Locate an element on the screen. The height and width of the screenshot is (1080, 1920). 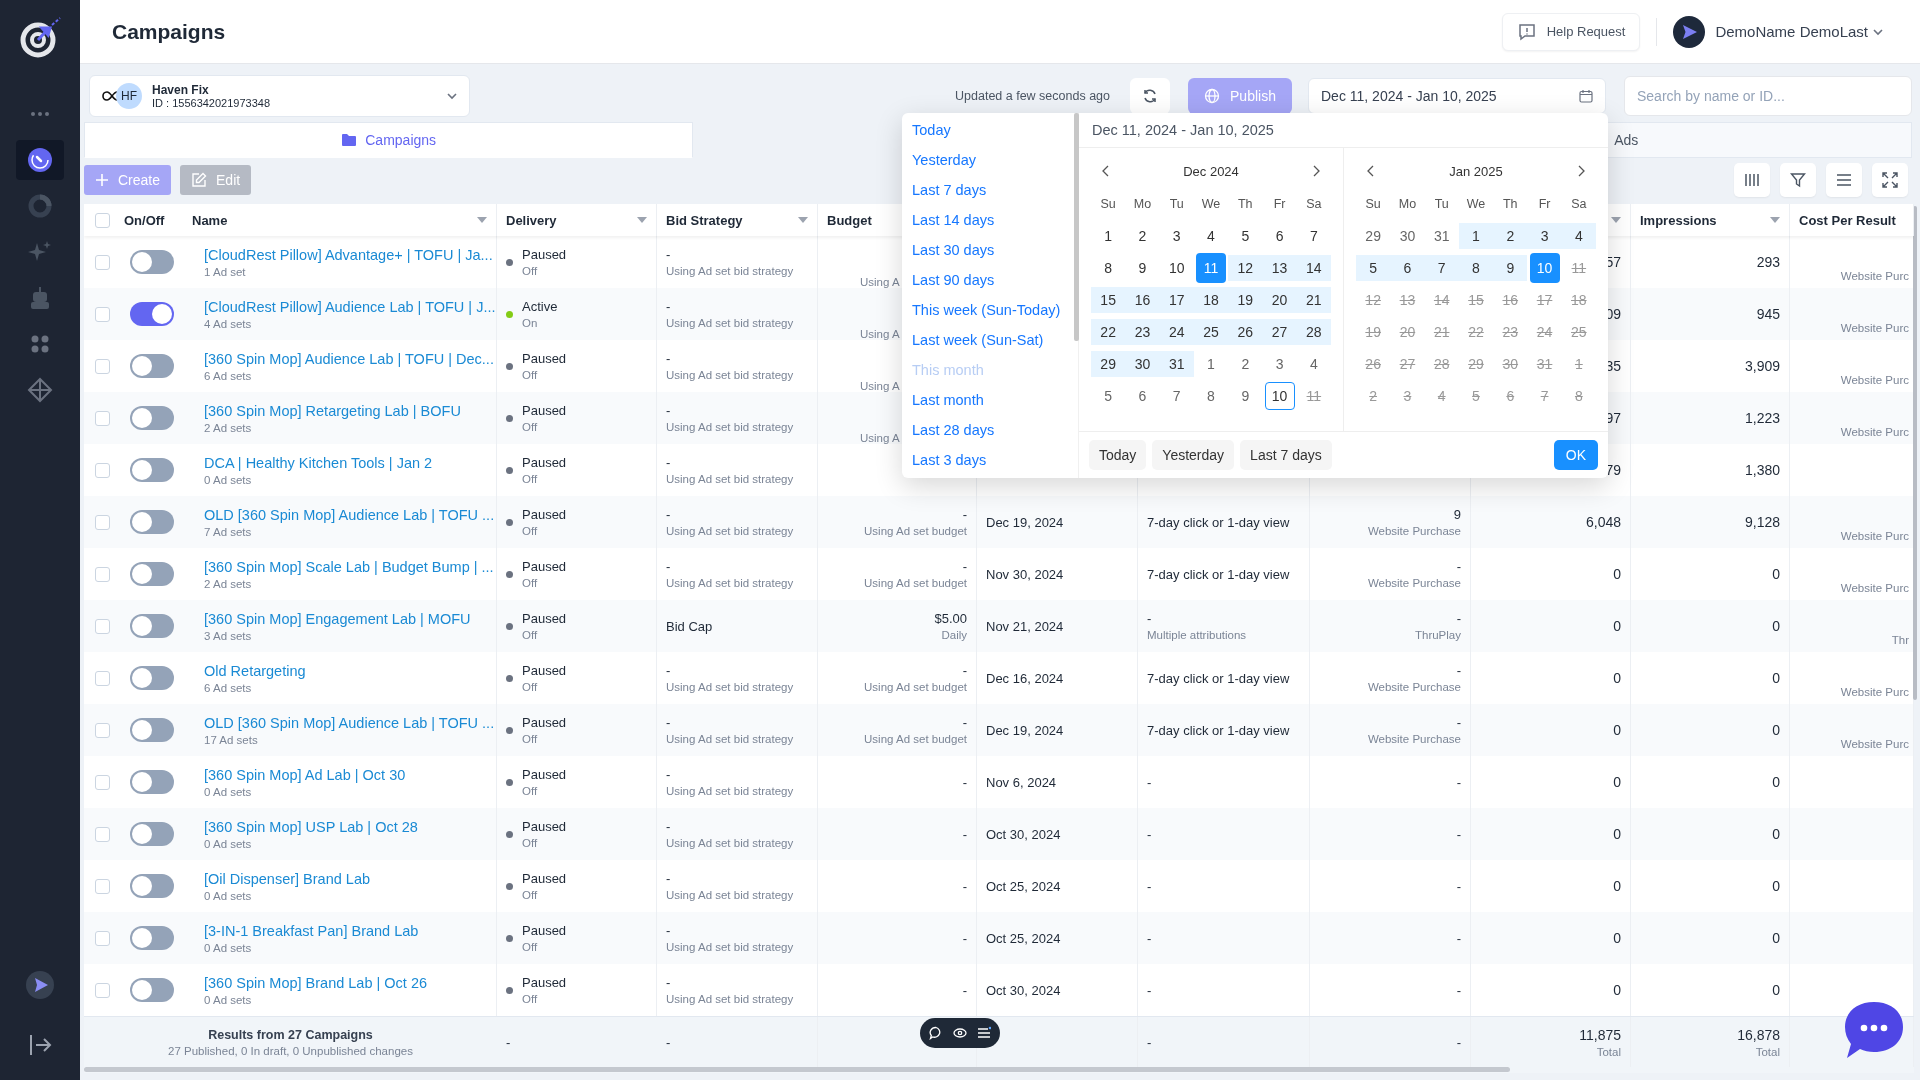
campaign-link: [360 Spin Mop] Ad Lab | Oct 30 is located at coordinates (299, 774).